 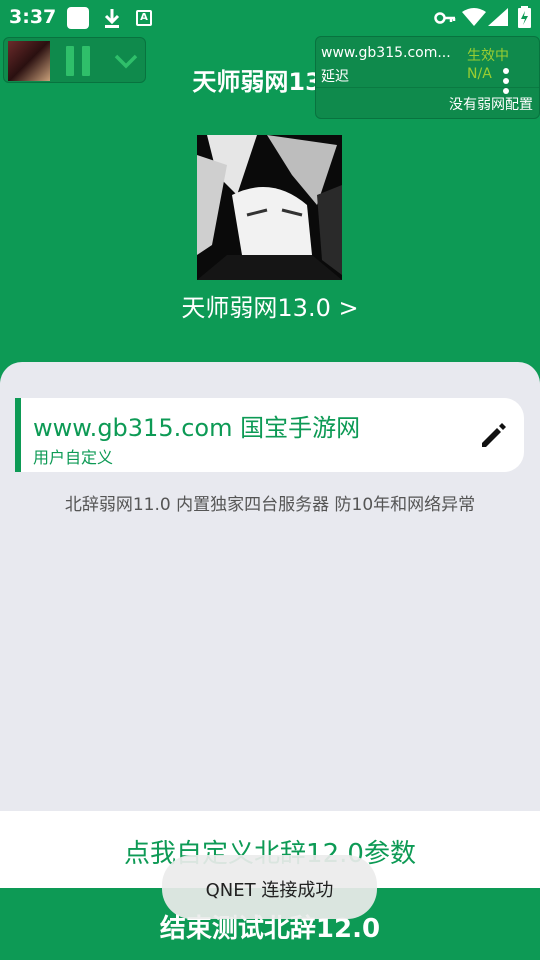 What do you see at coordinates (197, 428) in the screenshot?
I see `card-title: www.gb315.com 国宝手游网` at bounding box center [197, 428].